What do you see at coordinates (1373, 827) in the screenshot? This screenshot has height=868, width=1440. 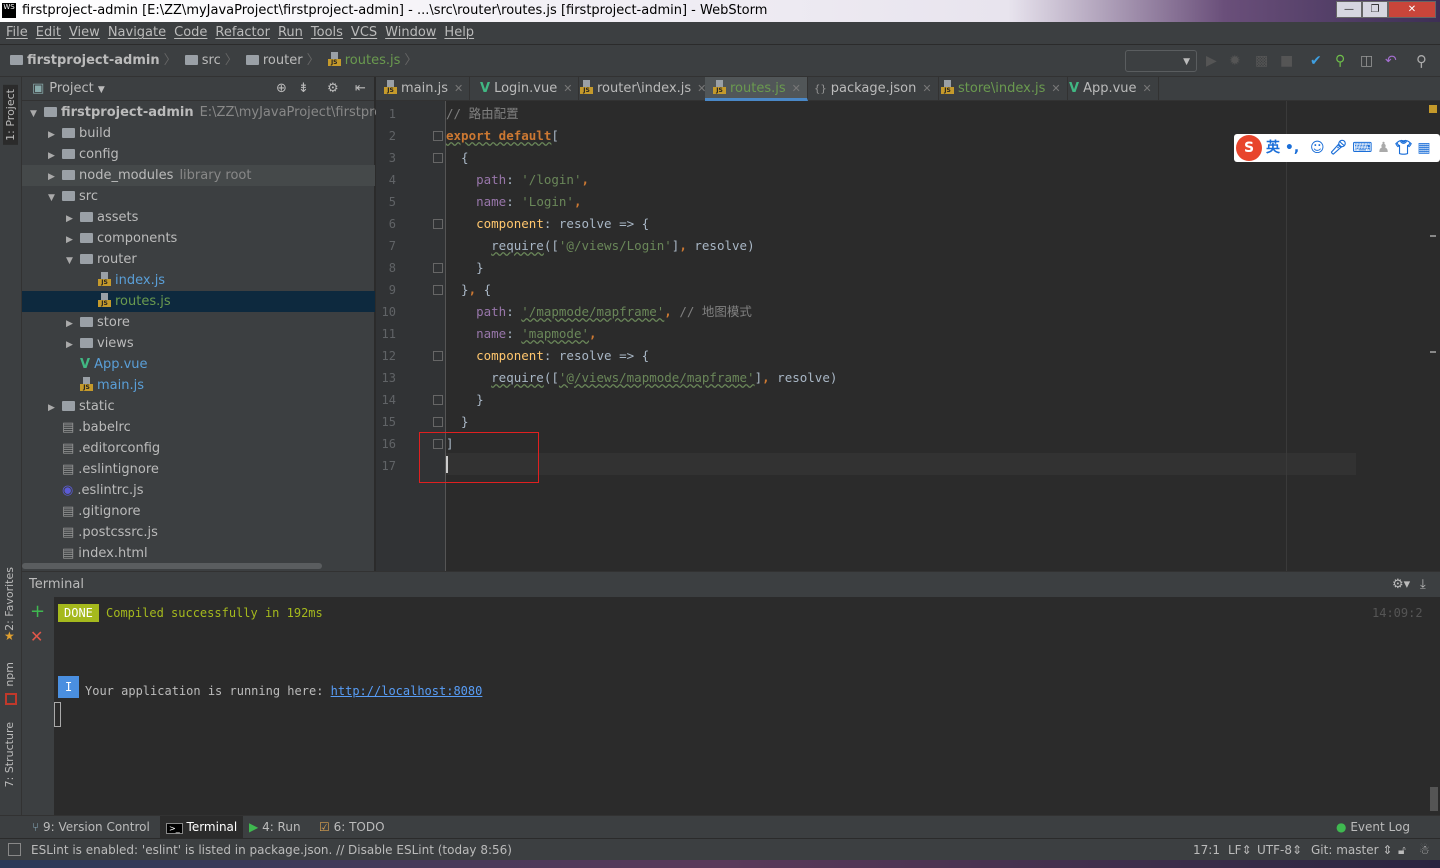 I see `tool-event-log: ● Event Log` at bounding box center [1373, 827].